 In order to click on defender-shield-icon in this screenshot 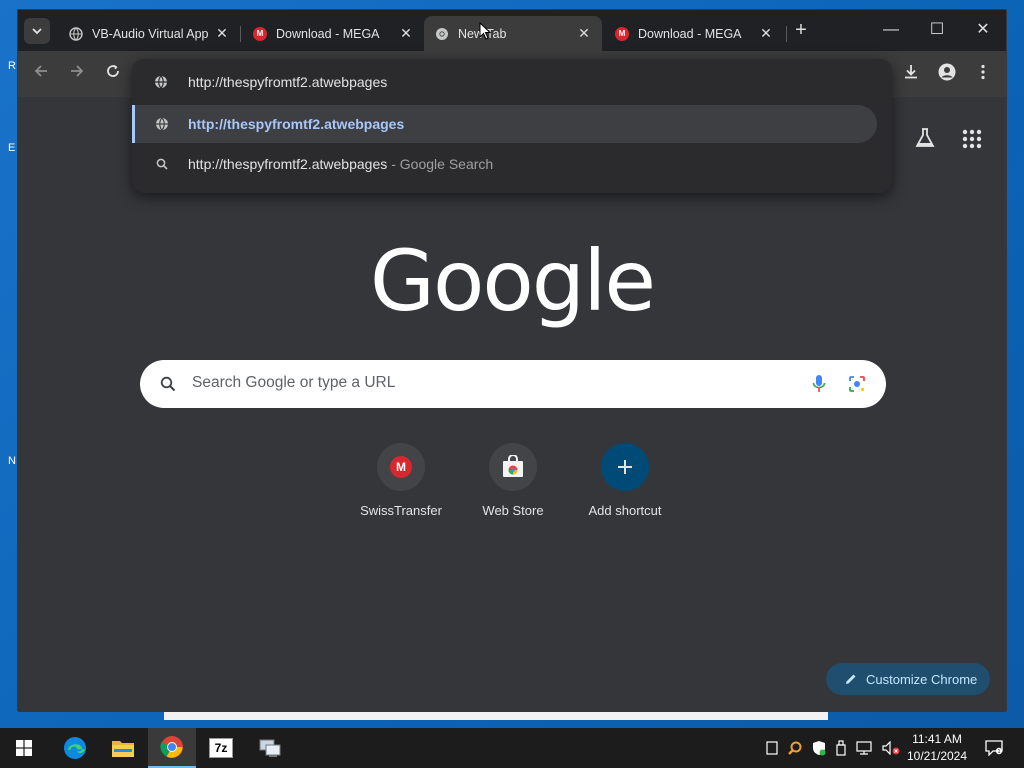, I will do `click(819, 748)`.